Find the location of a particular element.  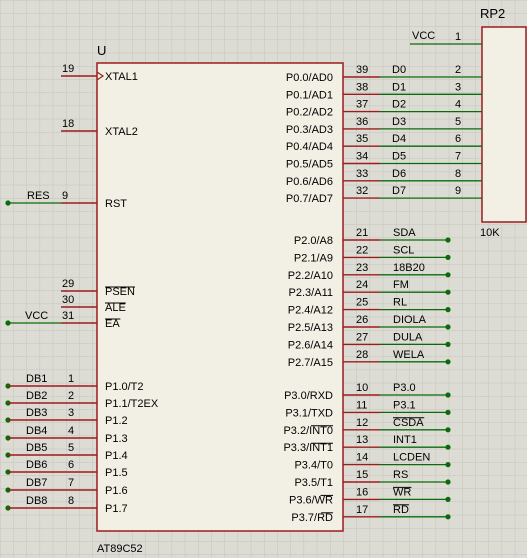

pin-number-7: 7 is located at coordinates (71, 483).